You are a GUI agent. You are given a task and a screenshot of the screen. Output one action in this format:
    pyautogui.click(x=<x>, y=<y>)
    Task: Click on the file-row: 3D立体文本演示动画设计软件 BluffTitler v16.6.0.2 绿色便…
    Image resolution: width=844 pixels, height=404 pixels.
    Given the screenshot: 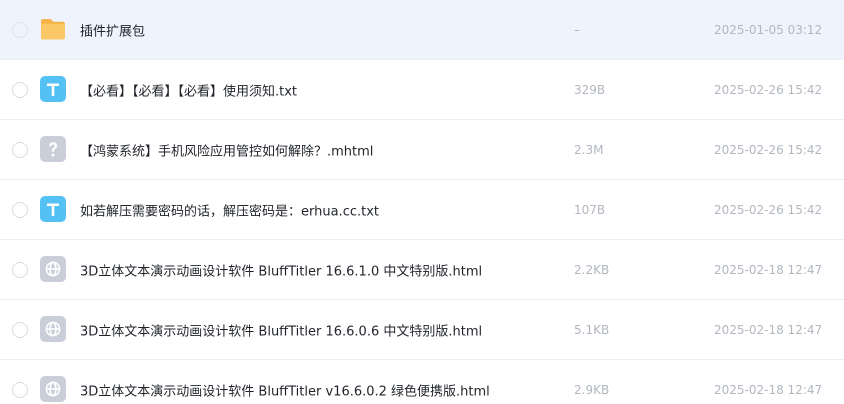 What is the action you would take?
    pyautogui.click(x=422, y=382)
    